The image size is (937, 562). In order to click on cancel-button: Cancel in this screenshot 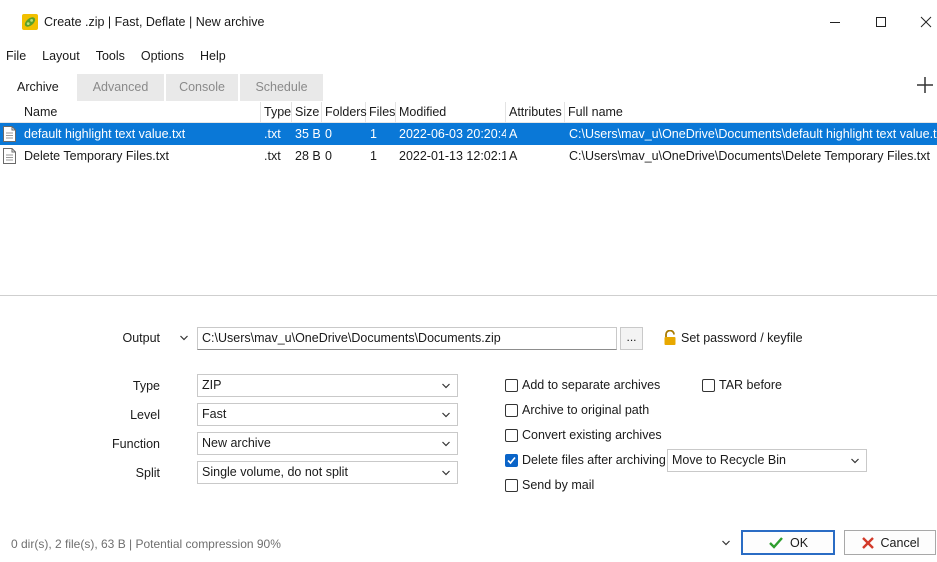, I will do `click(890, 542)`.